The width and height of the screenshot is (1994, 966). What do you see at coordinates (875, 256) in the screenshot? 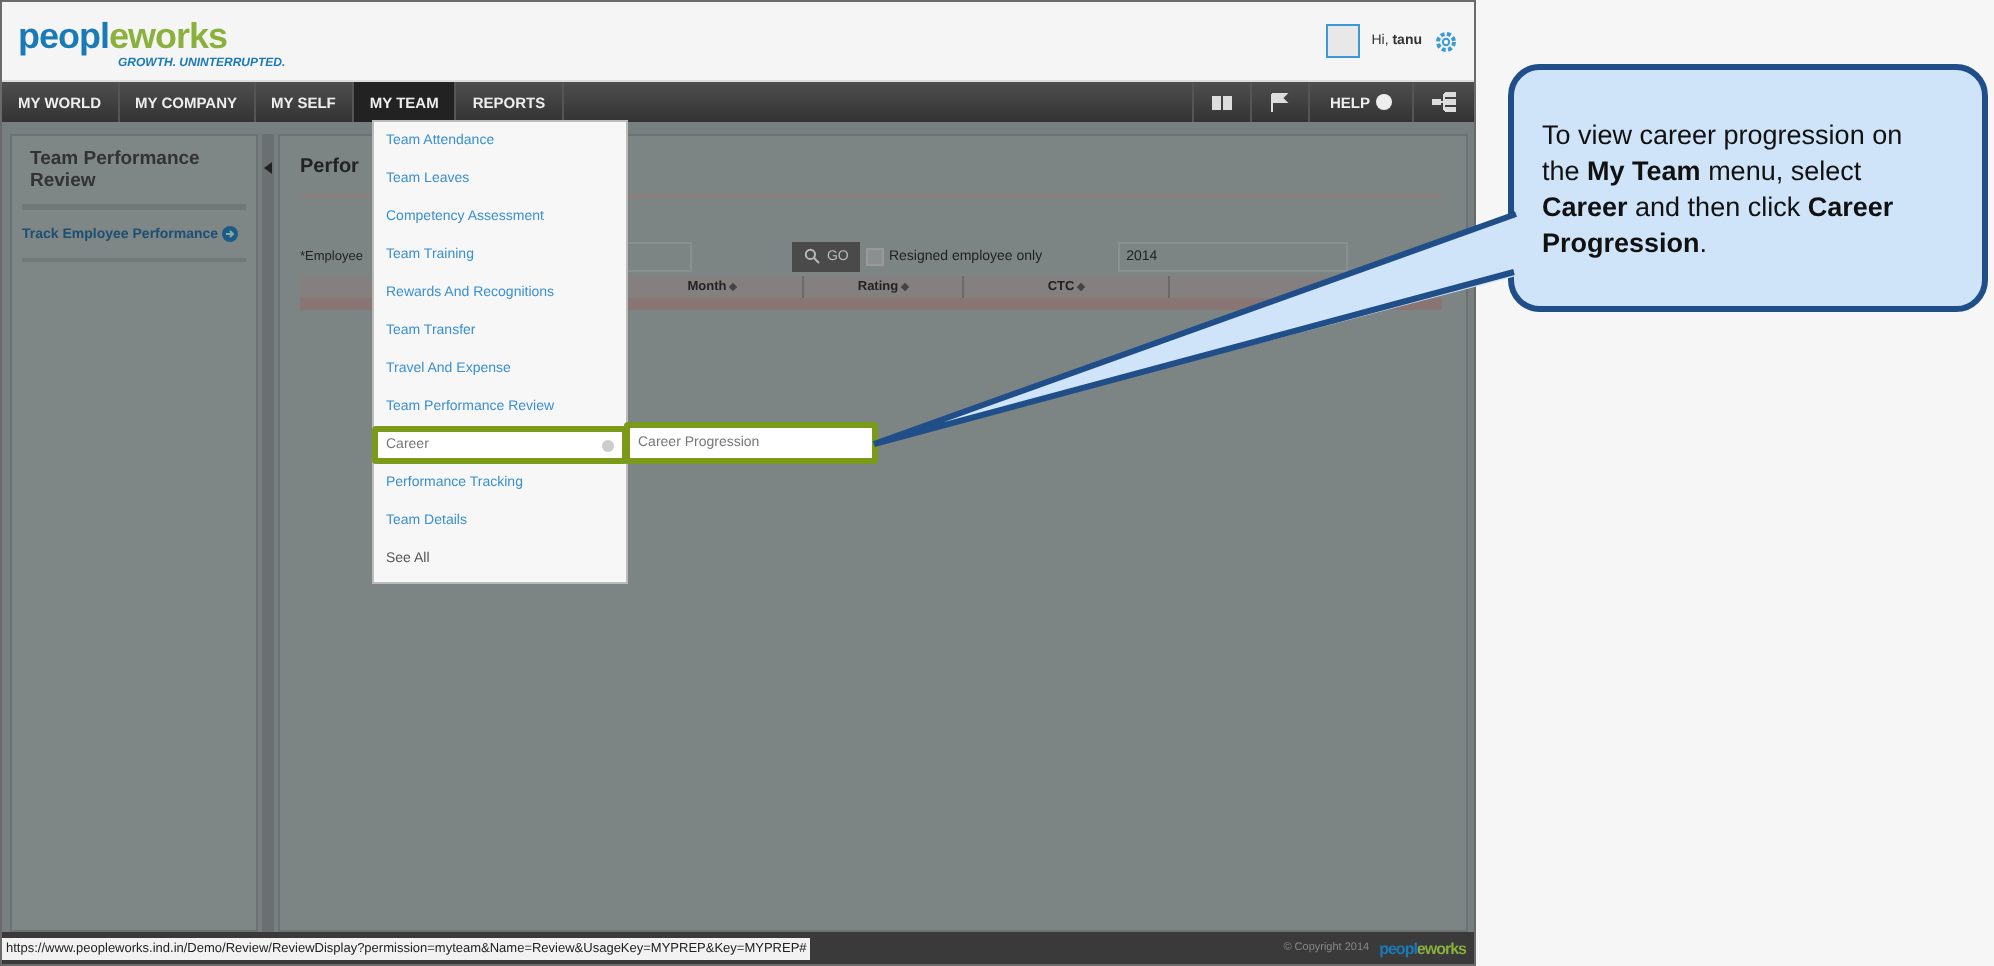
I see `checkbox` at bounding box center [875, 256].